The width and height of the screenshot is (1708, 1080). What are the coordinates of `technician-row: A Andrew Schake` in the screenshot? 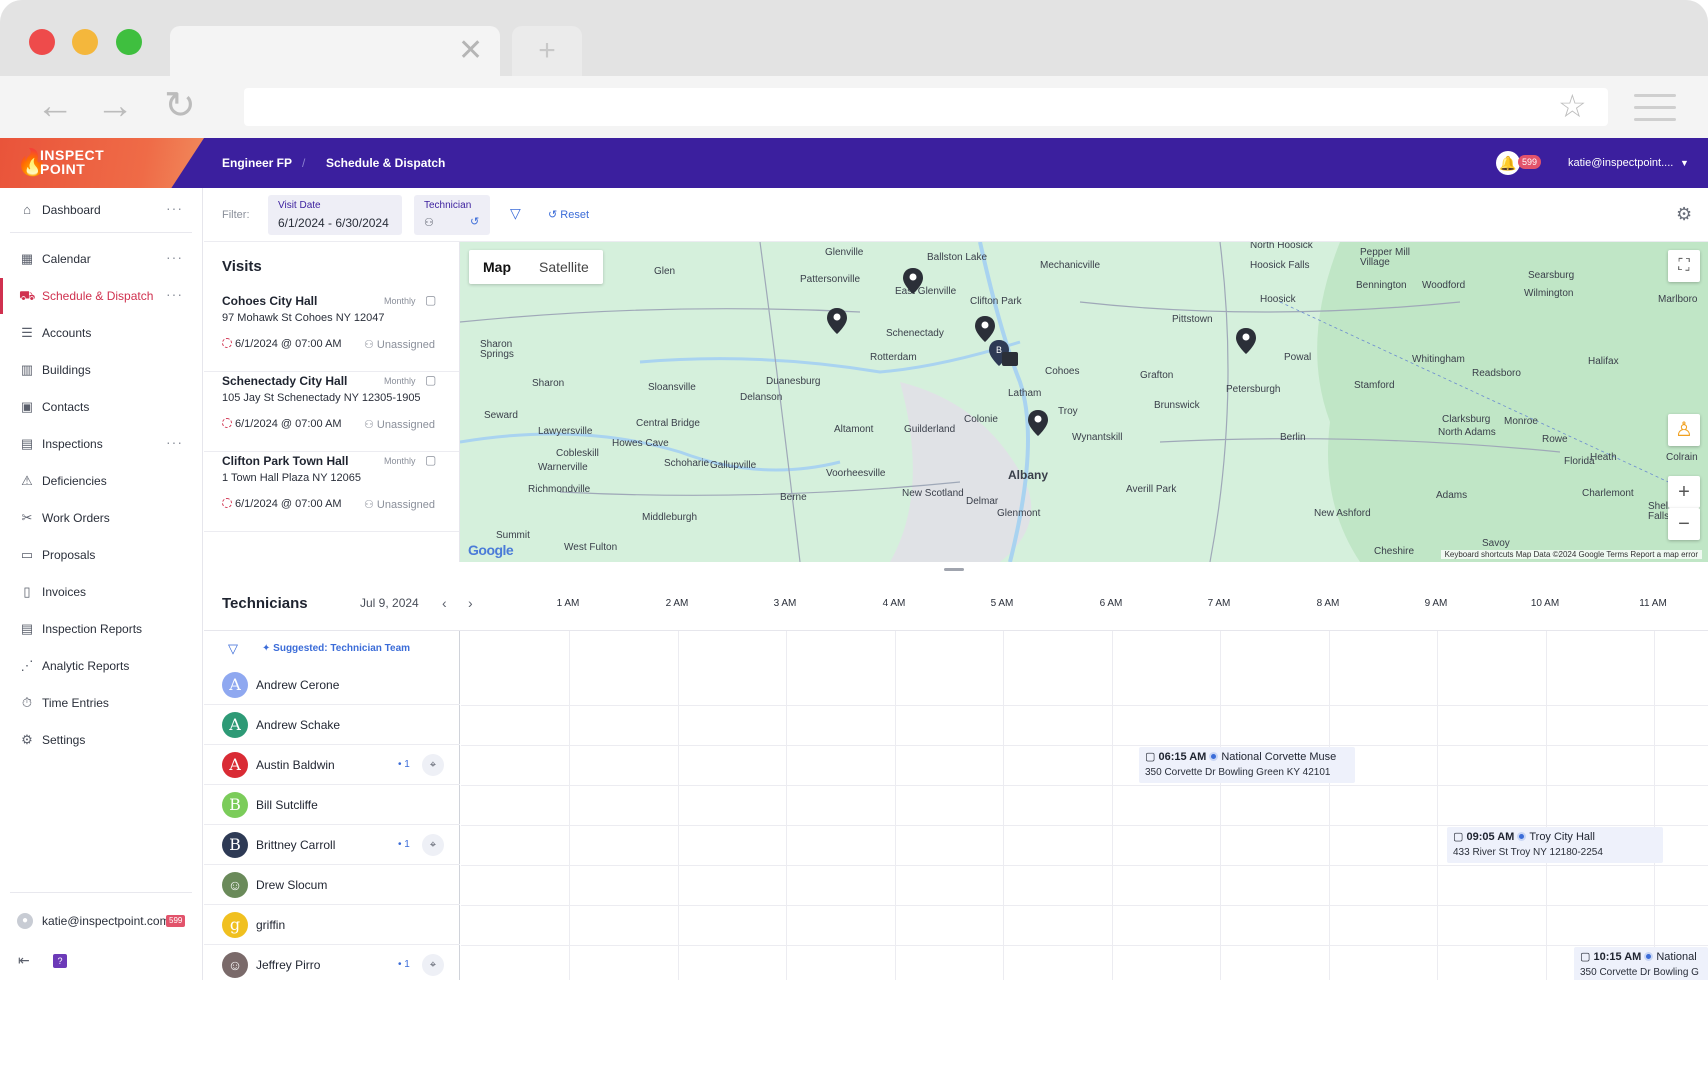 It's located at (332, 725).